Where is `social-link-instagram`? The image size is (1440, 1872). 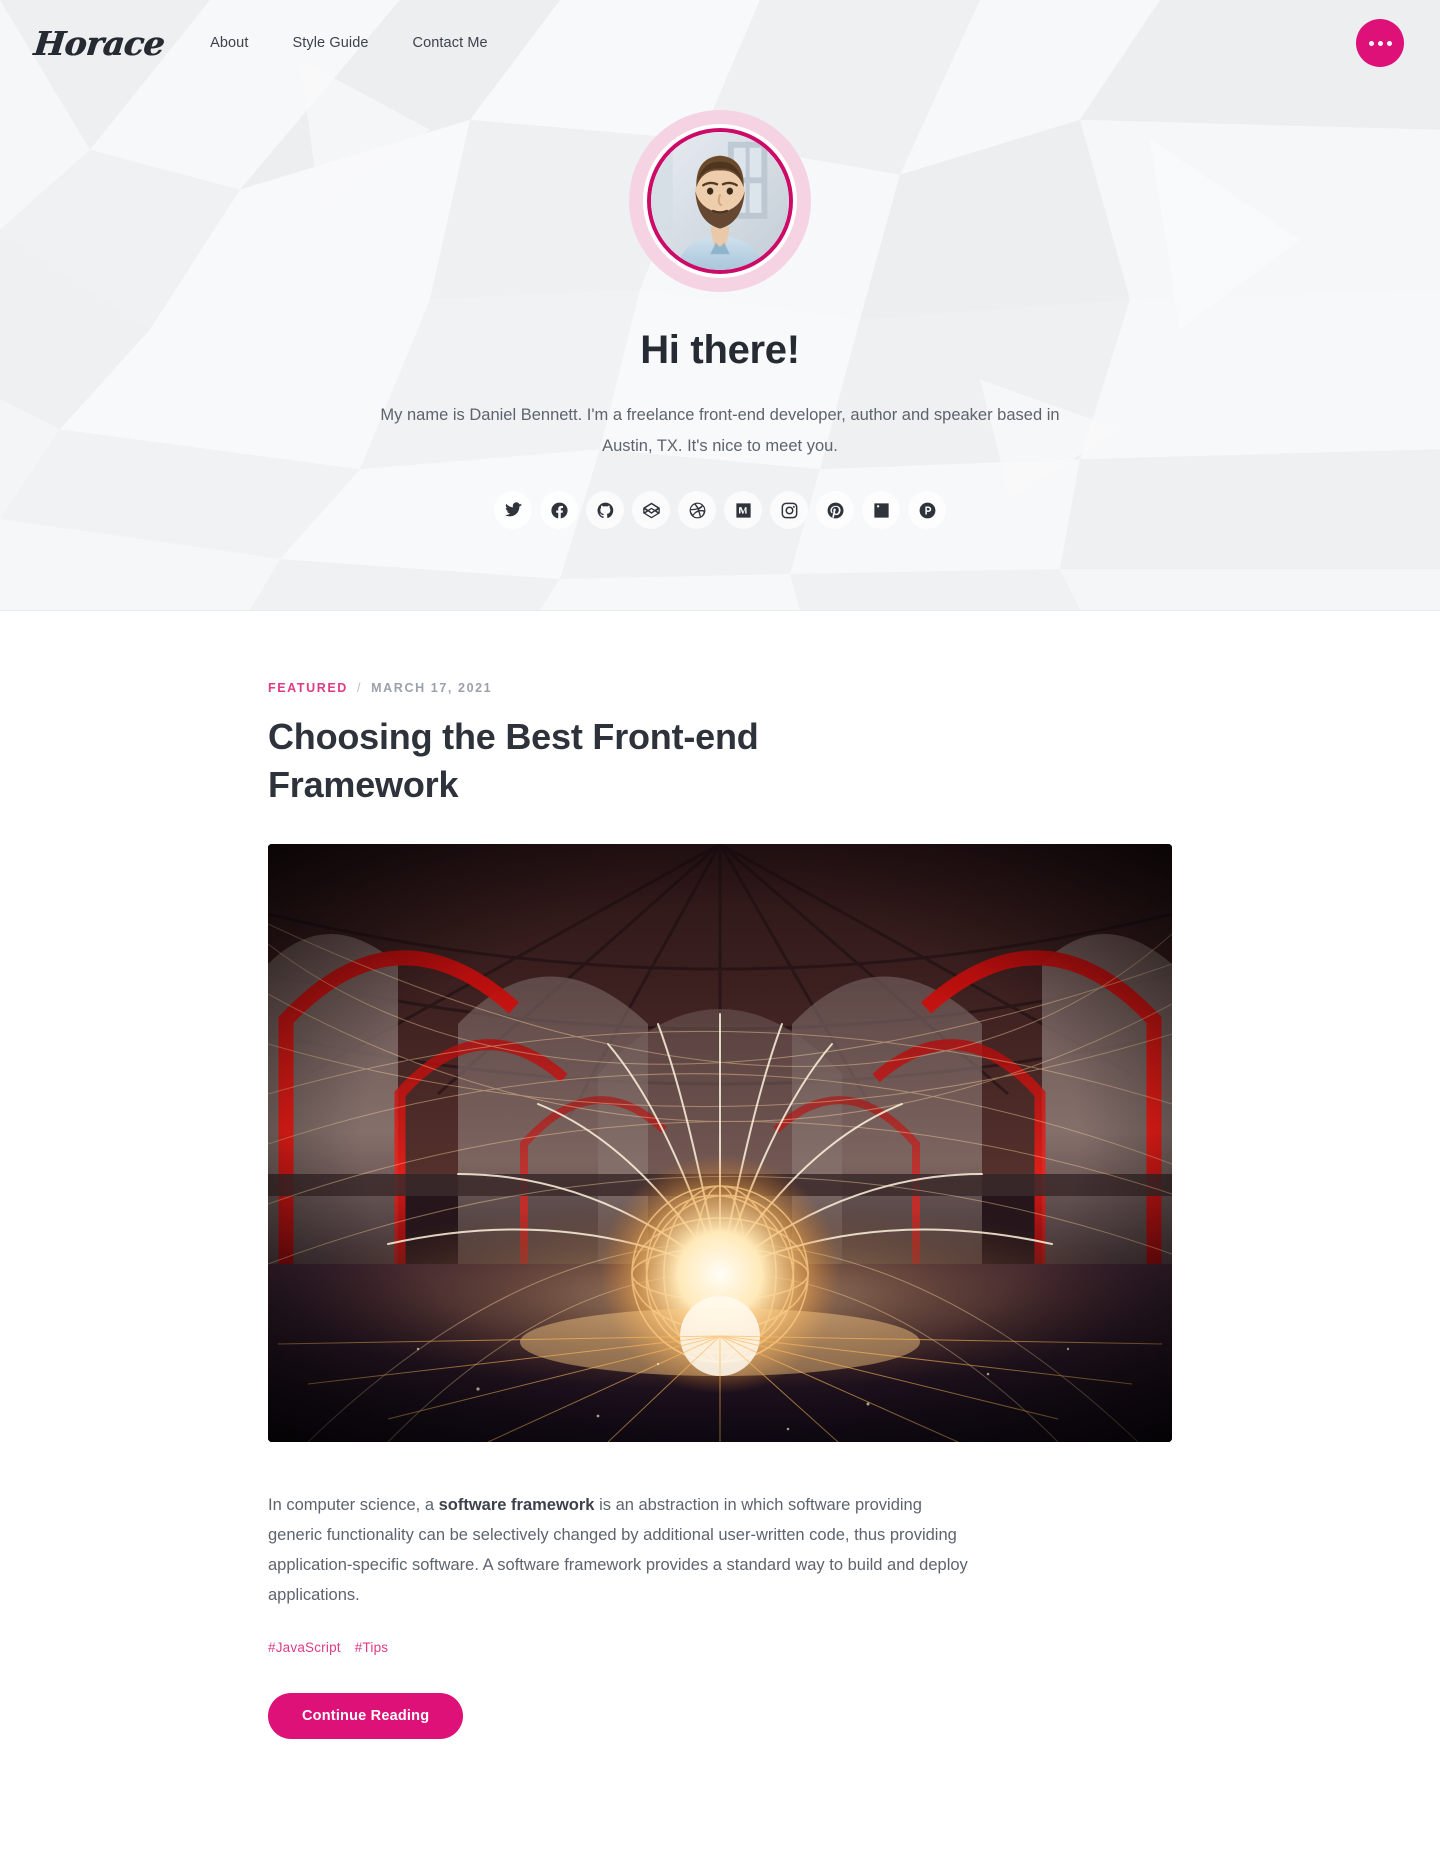 social-link-instagram is located at coordinates (789, 510).